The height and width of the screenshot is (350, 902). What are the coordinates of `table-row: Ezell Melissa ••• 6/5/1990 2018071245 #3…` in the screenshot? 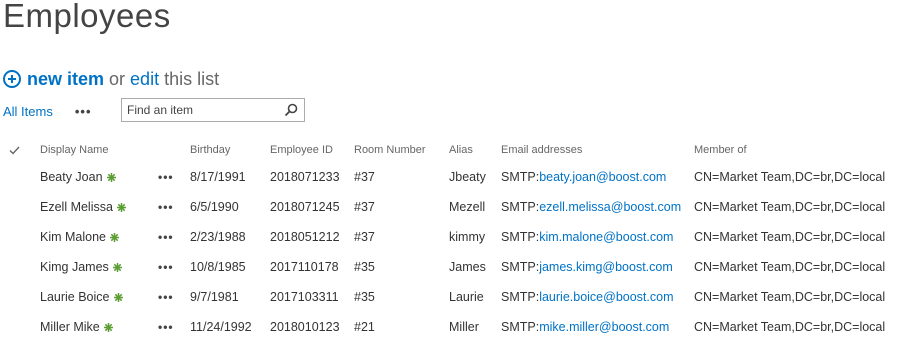 It's located at (451, 207).